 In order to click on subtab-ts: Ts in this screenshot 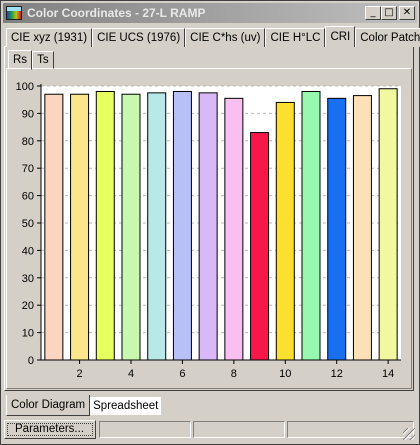, I will do `click(43, 60)`.